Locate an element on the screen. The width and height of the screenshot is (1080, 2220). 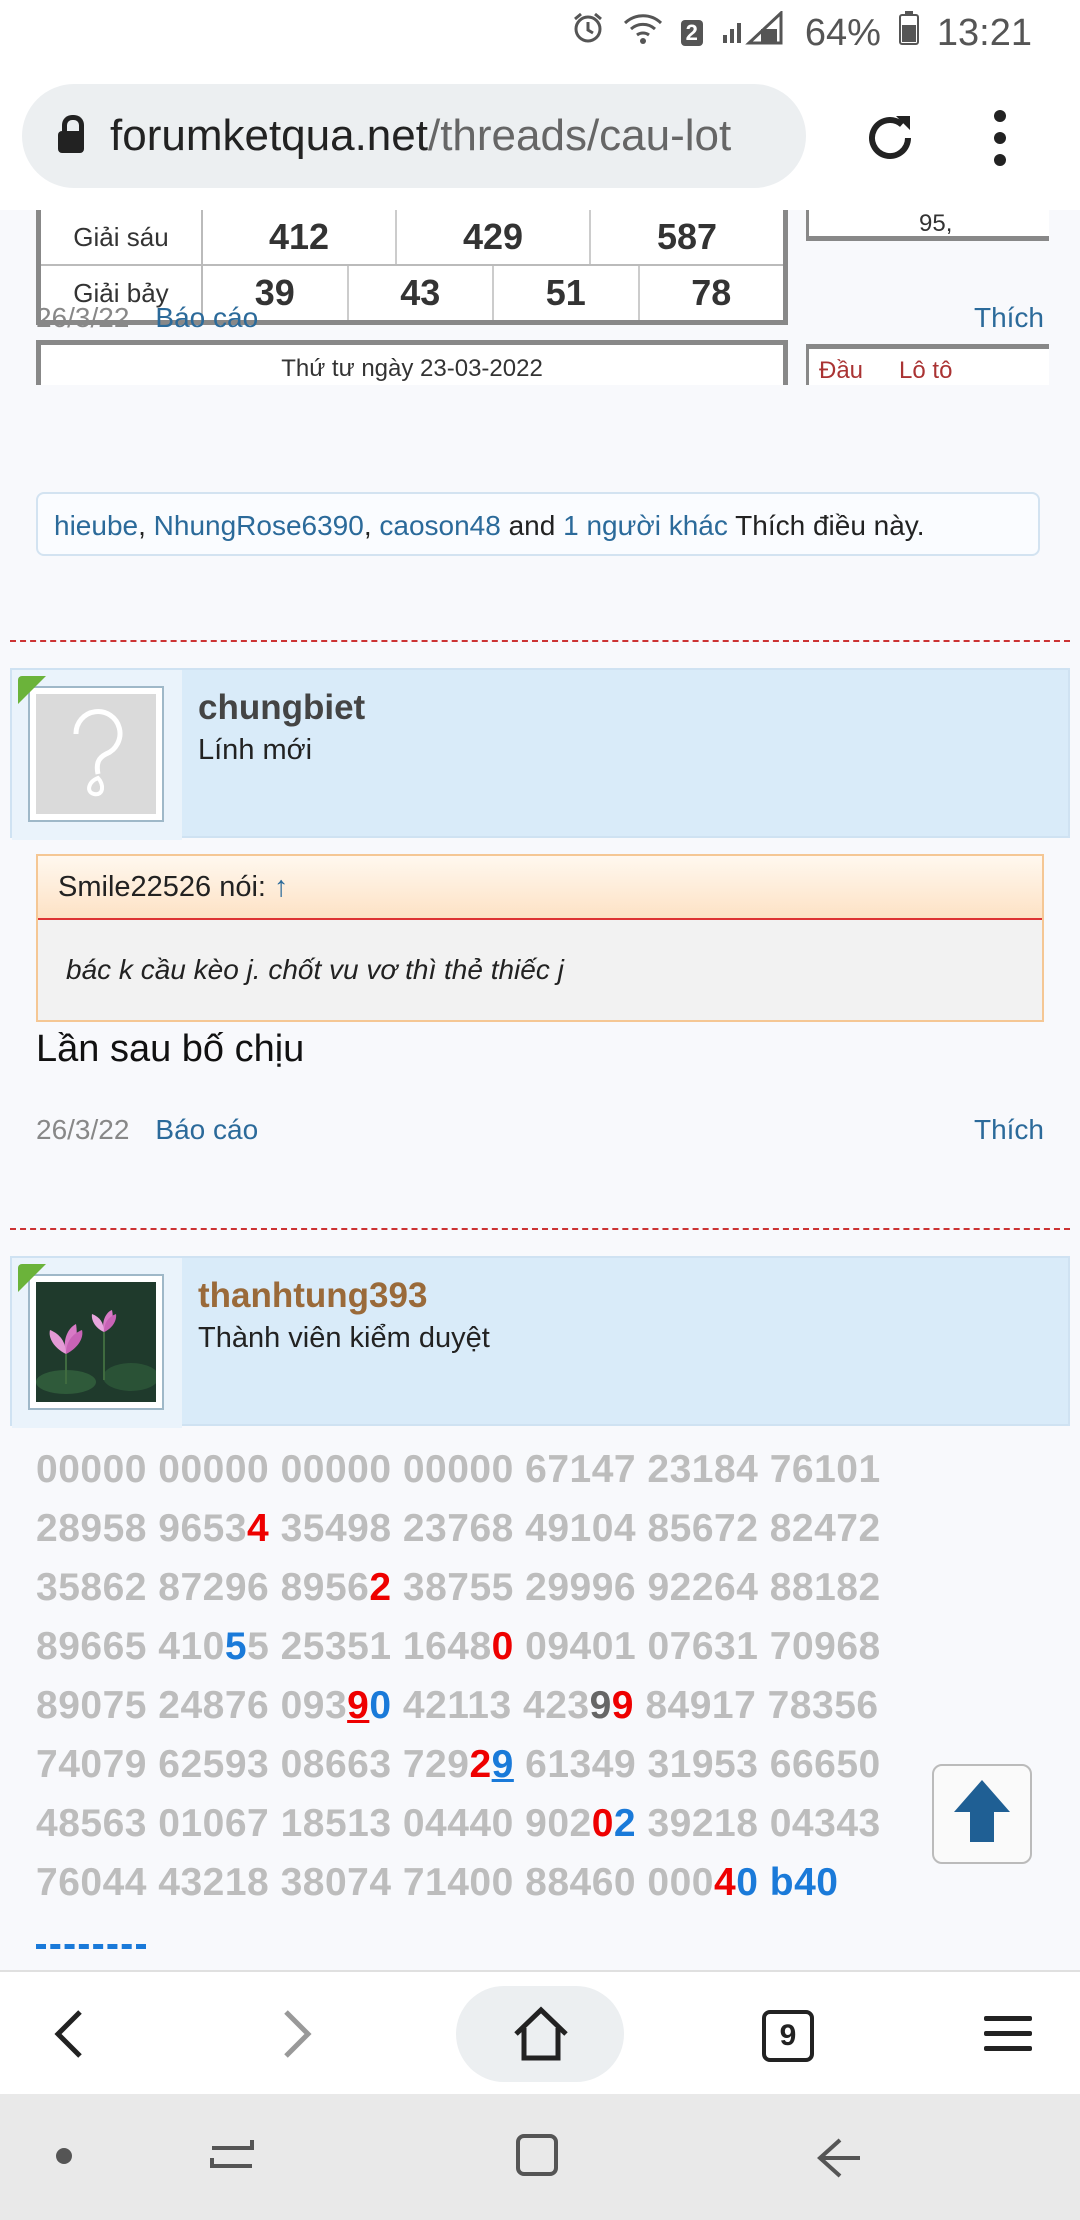
battery-percent: 64% is located at coordinates (842, 32).